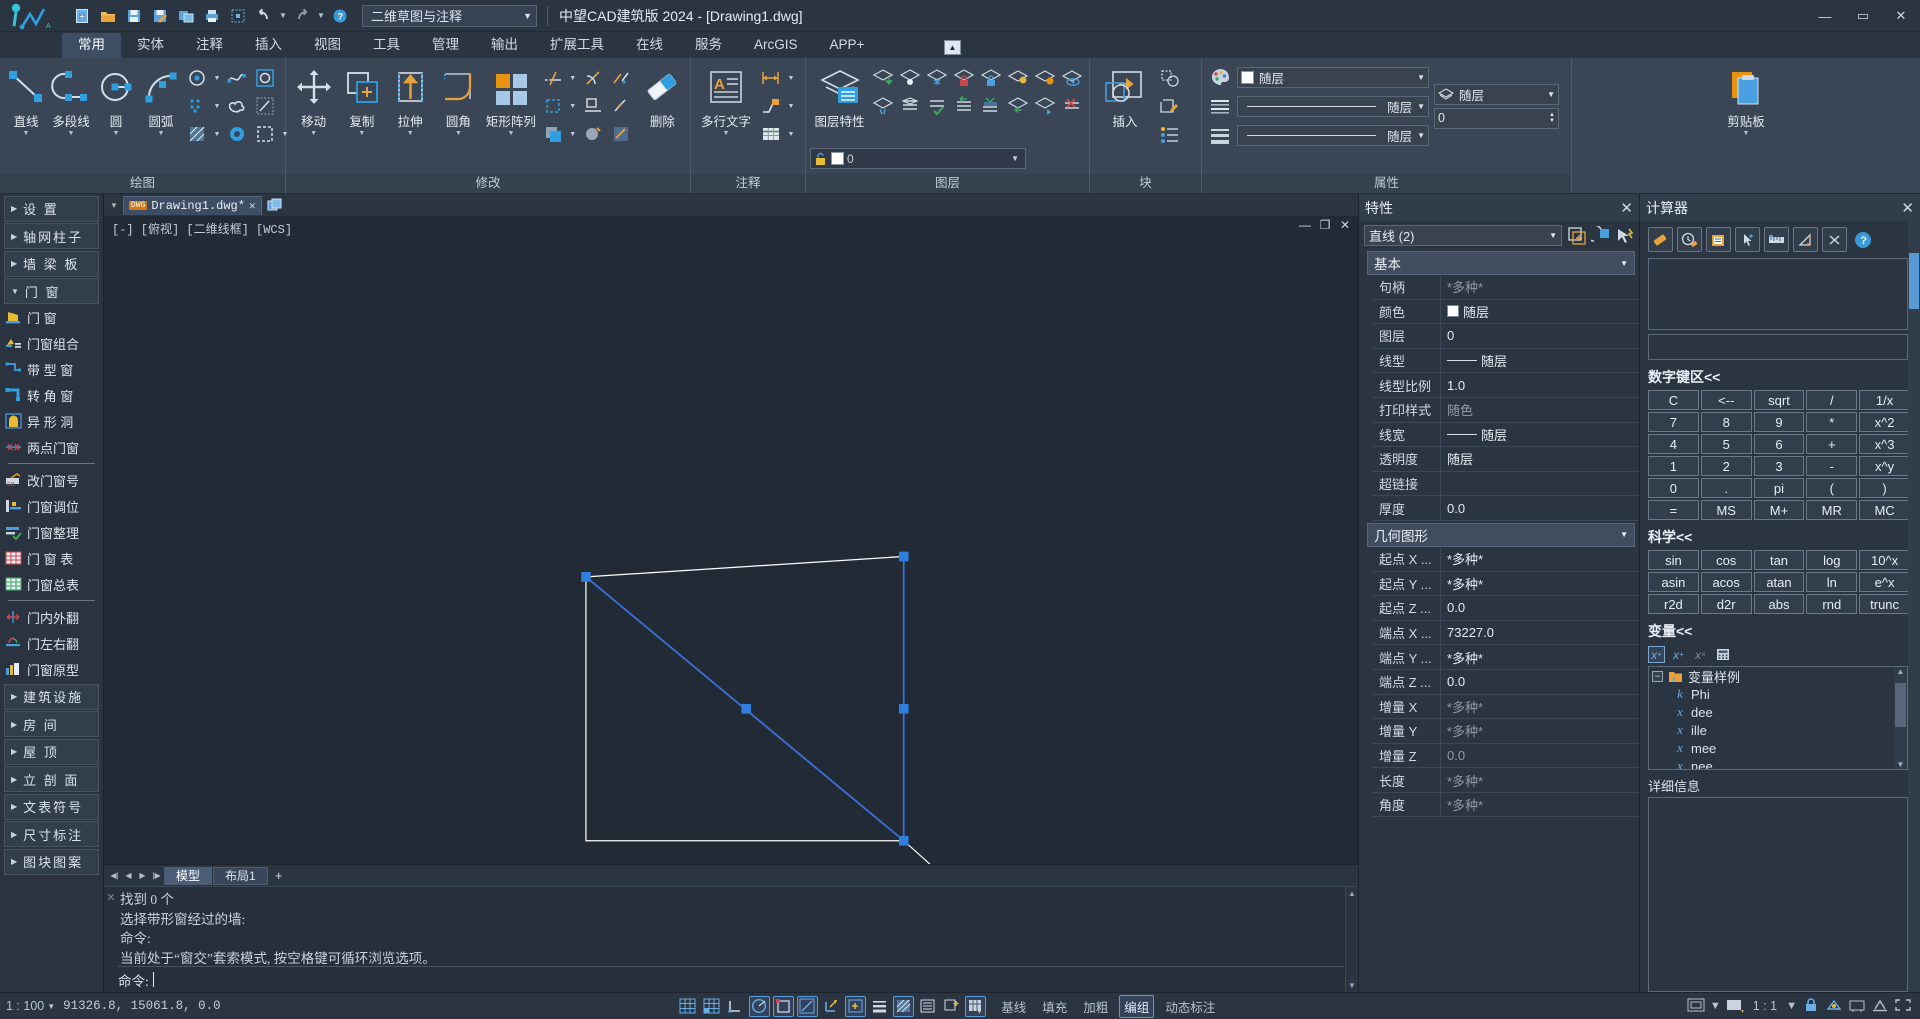  Describe the element at coordinates (553, 134) in the screenshot. I see `bring-front-icon` at that location.